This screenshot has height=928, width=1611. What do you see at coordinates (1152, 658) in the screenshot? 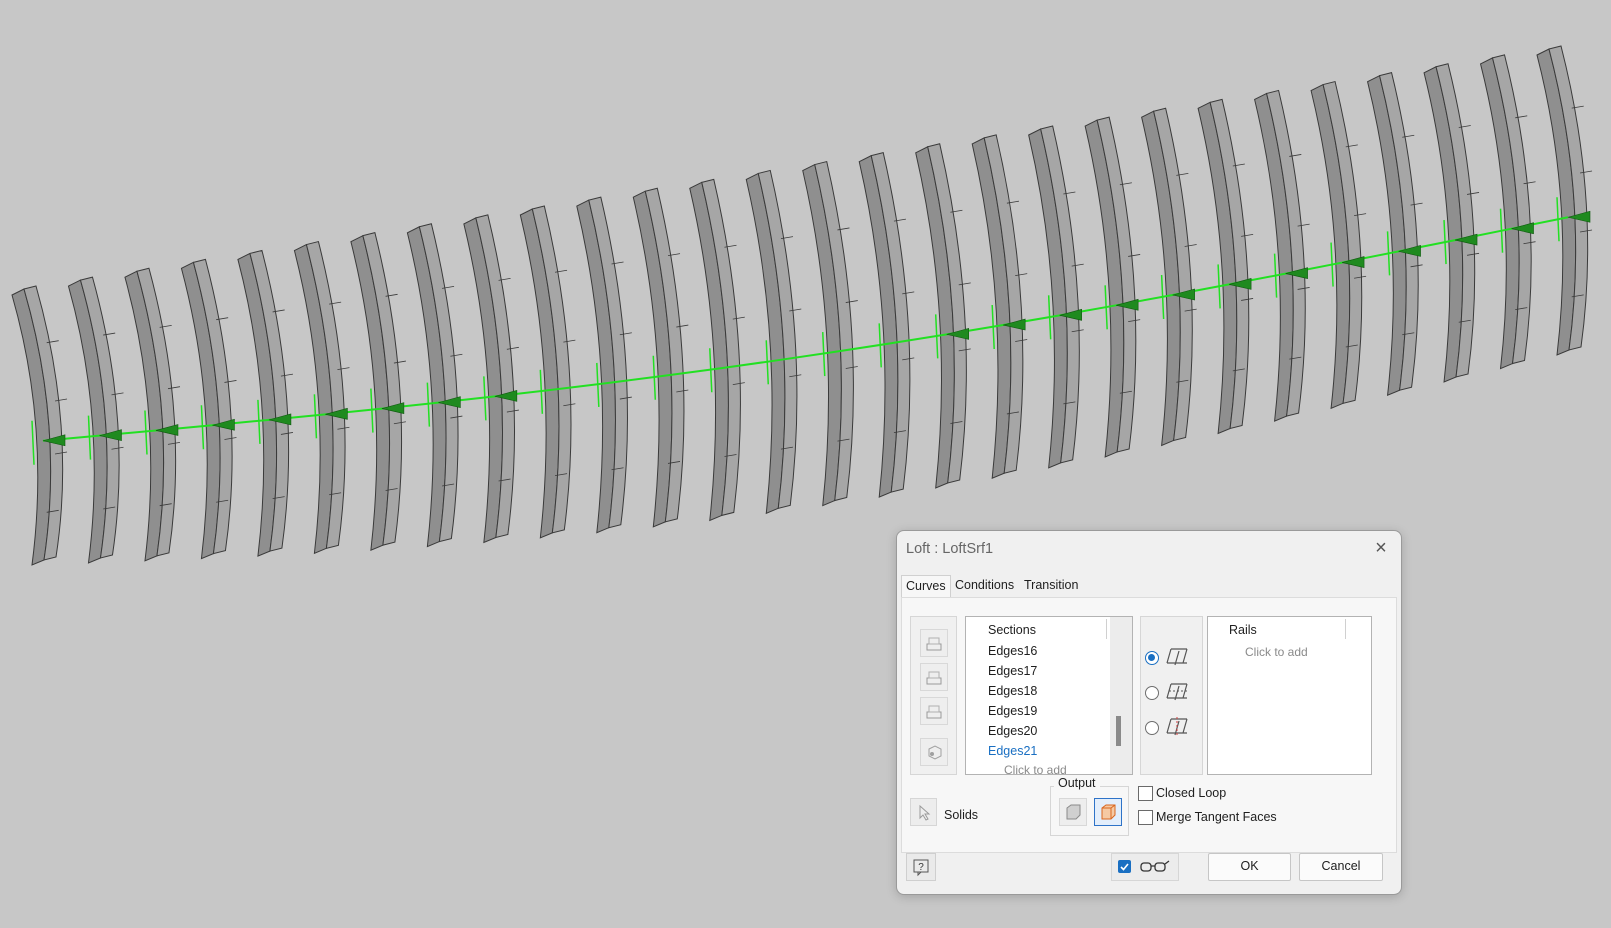
I see `loft-mode-radio-rails` at bounding box center [1152, 658].